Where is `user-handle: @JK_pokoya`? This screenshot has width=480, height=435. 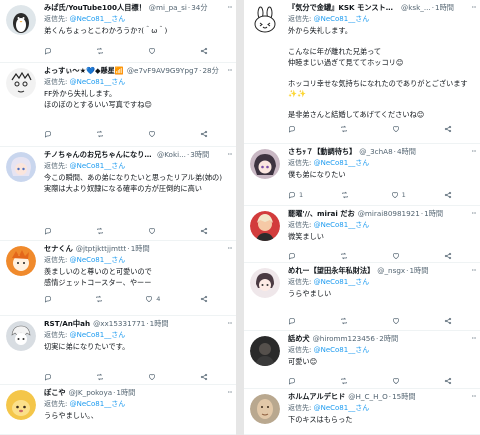 user-handle: @JK_pokoya is located at coordinates (91, 393).